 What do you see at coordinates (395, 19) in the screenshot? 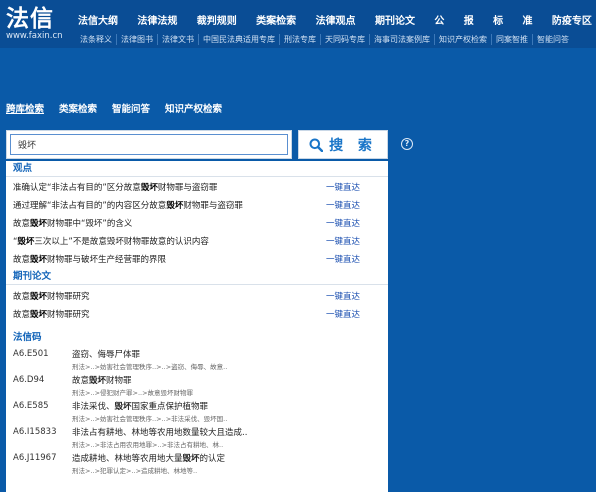
I see `nav-item-journals: 期刊论文` at bounding box center [395, 19].